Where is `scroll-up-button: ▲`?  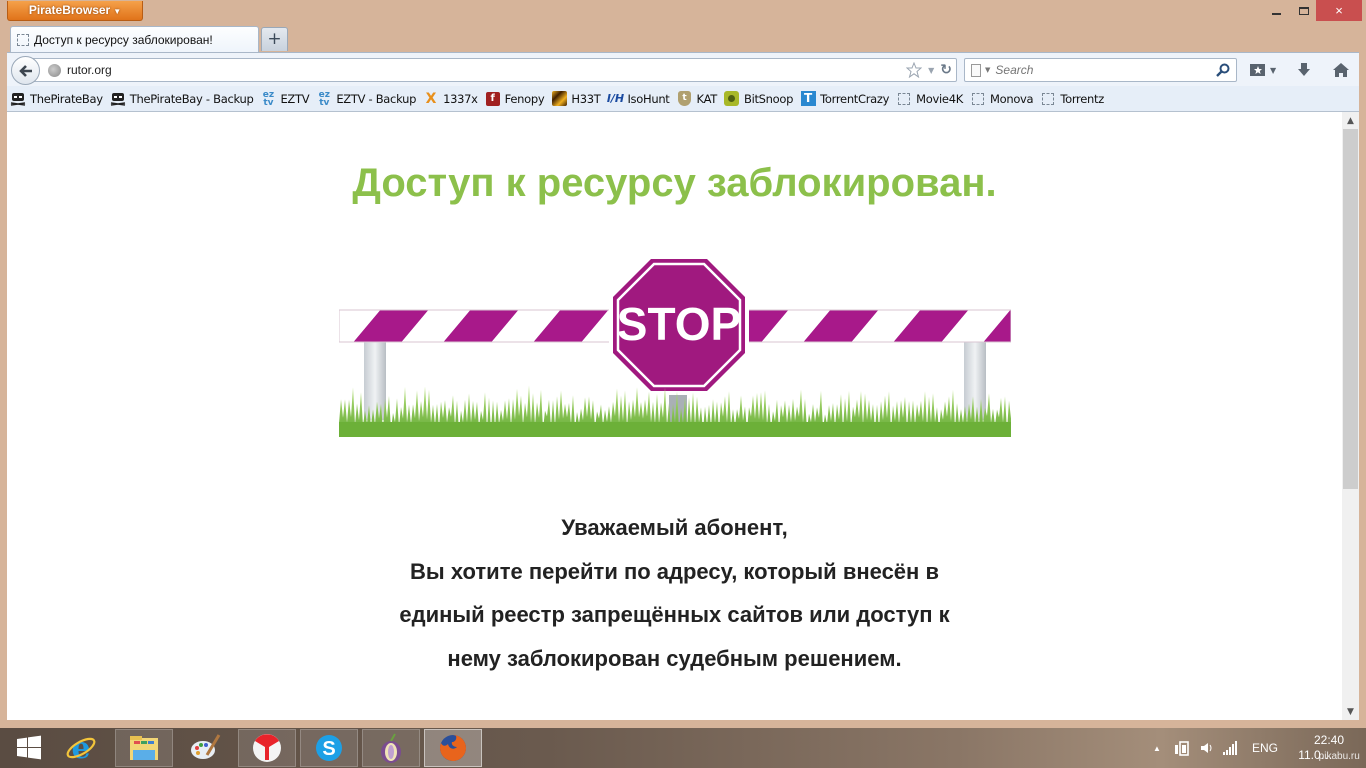
scroll-up-button: ▲ is located at coordinates (1350, 120).